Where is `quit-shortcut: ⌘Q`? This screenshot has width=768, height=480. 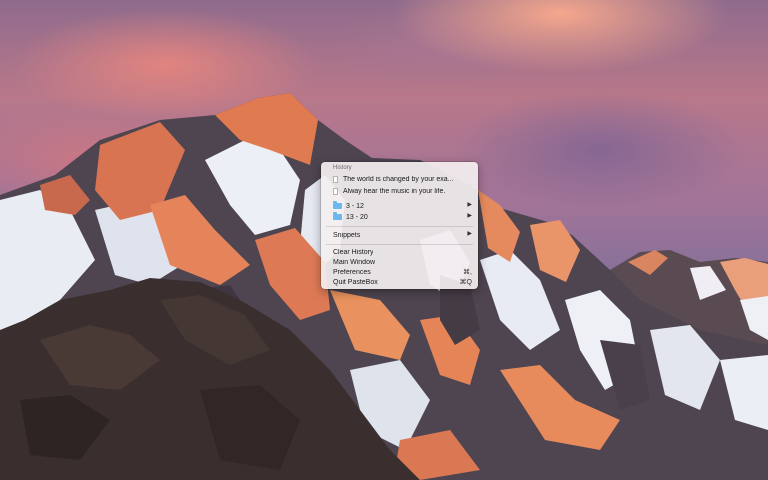
quit-shortcut: ⌘Q is located at coordinates (465, 282).